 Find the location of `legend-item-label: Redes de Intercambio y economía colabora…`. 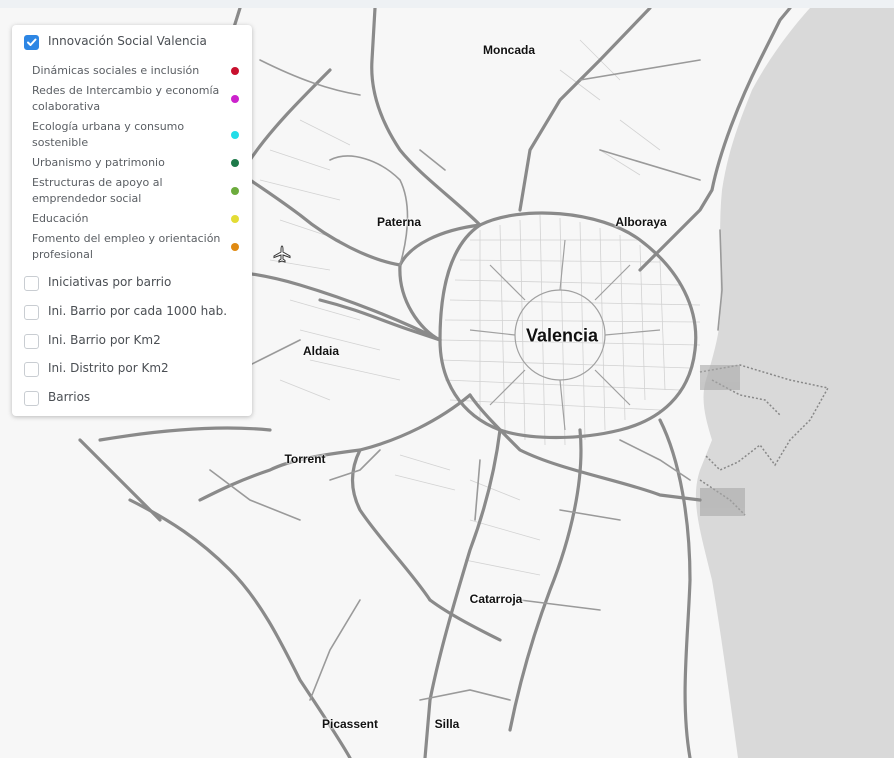

legend-item-label: Redes de Intercambio y economía colabora… is located at coordinates (126, 98).